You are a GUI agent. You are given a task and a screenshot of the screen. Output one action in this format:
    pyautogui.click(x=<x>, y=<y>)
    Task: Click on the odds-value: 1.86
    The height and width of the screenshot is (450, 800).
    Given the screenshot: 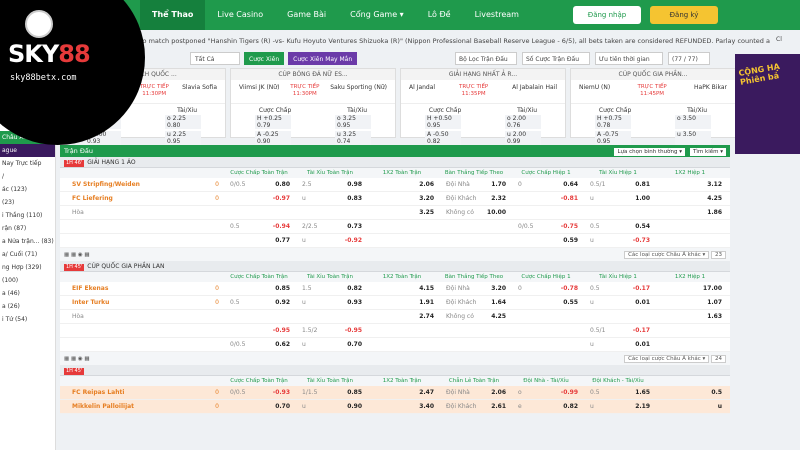 What is the action you would take?
    pyautogui.click(x=714, y=212)
    